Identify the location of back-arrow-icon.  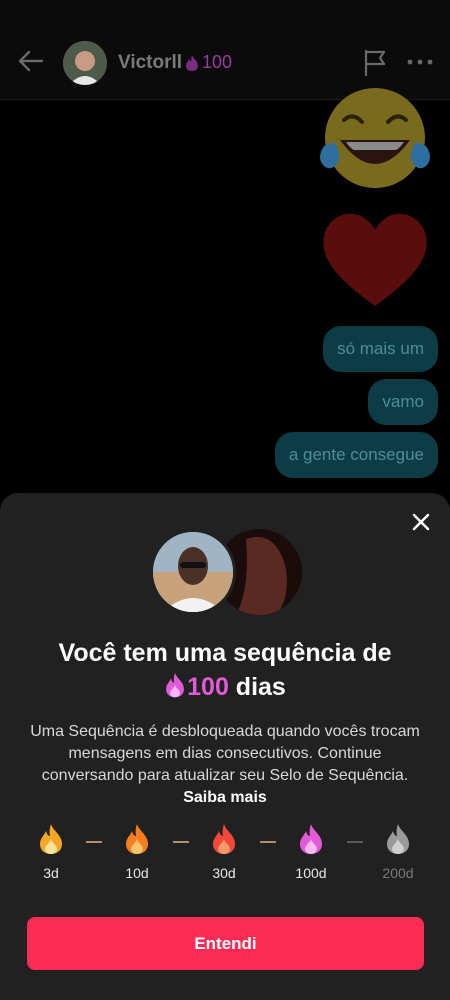
(31, 61).